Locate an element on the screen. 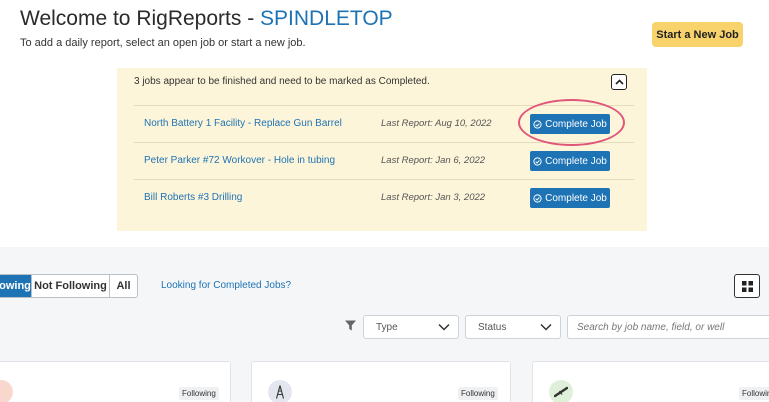 The width and height of the screenshot is (769, 402). title-prefix: Welcome to RigReports - is located at coordinates (140, 18).